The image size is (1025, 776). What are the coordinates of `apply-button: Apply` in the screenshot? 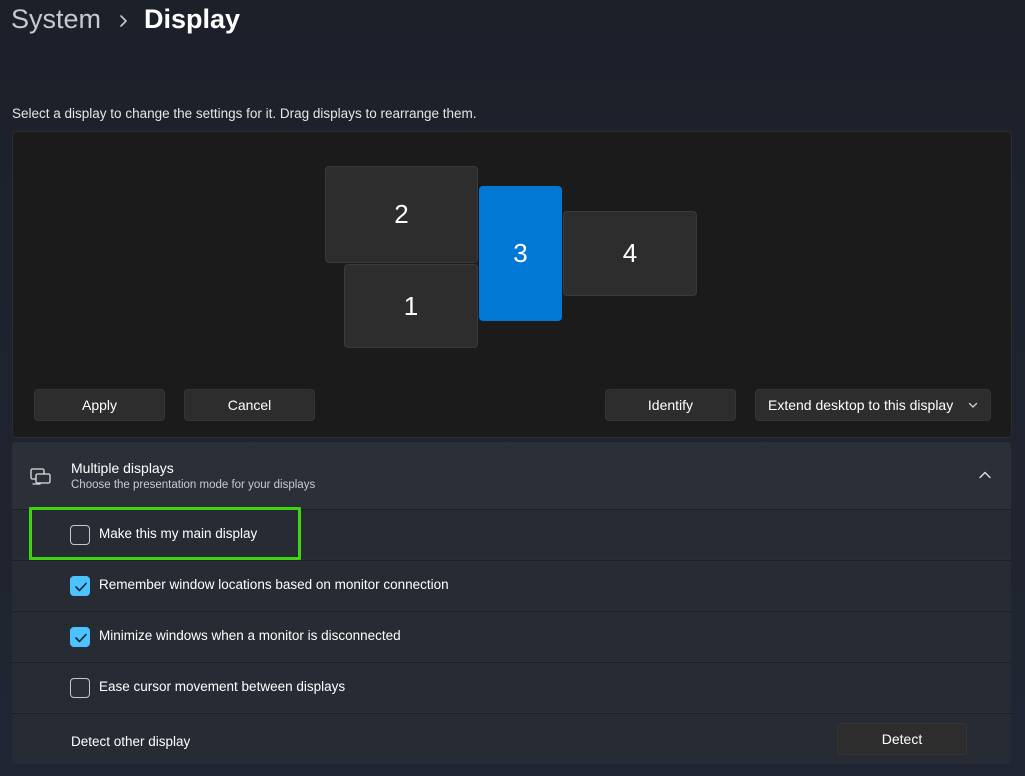 It's located at (99, 405).